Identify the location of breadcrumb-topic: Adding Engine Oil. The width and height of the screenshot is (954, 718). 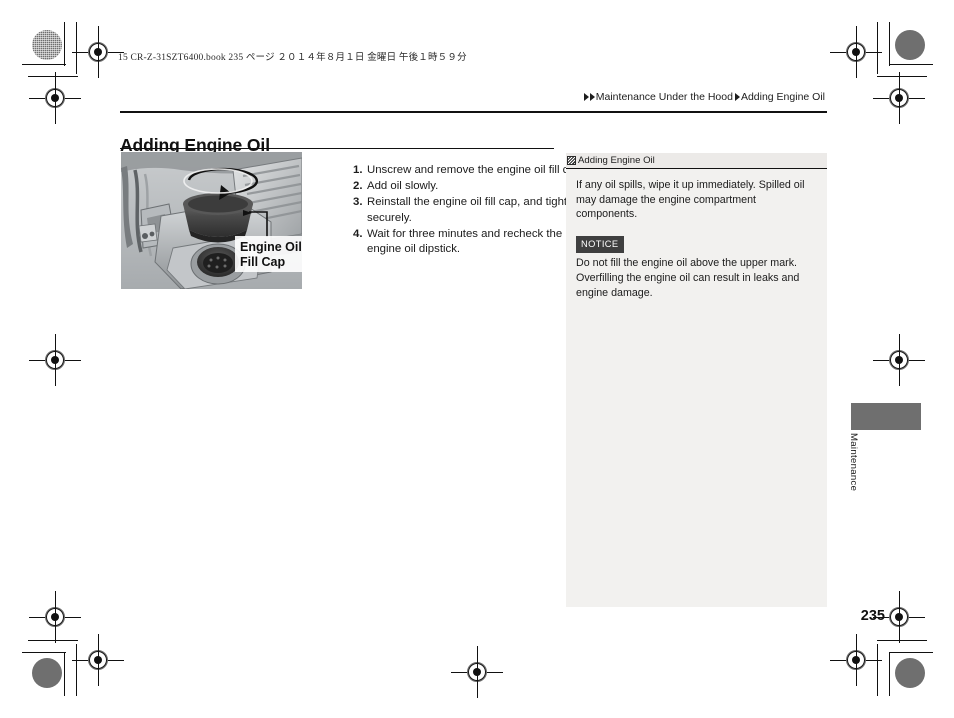
(782, 97).